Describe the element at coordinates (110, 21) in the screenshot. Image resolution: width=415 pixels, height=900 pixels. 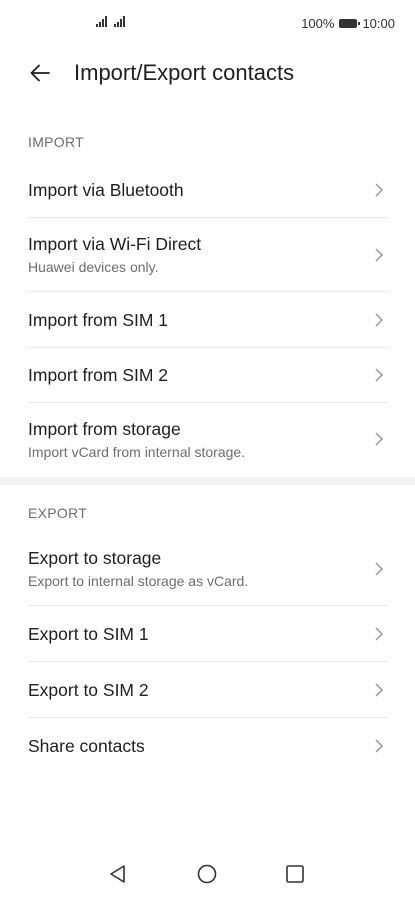
I see `signal-icons` at that location.